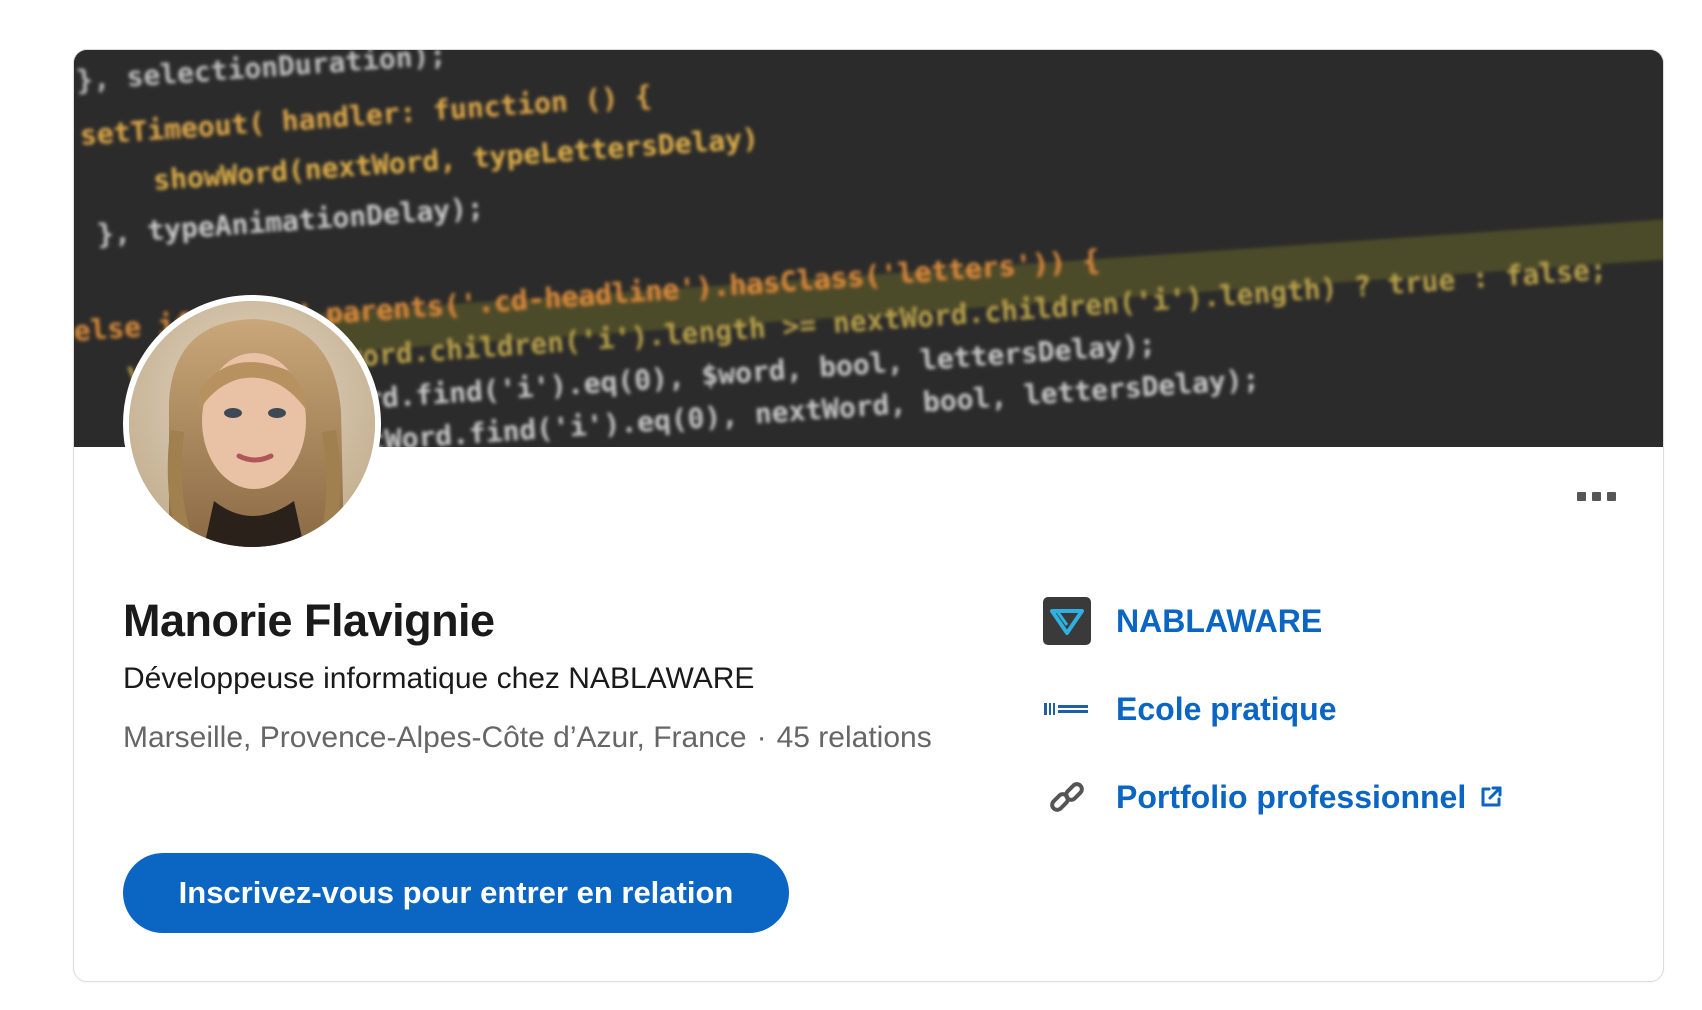 The height and width of the screenshot is (1010, 1702). I want to click on link-label: NABLAWARE, so click(1219, 621).